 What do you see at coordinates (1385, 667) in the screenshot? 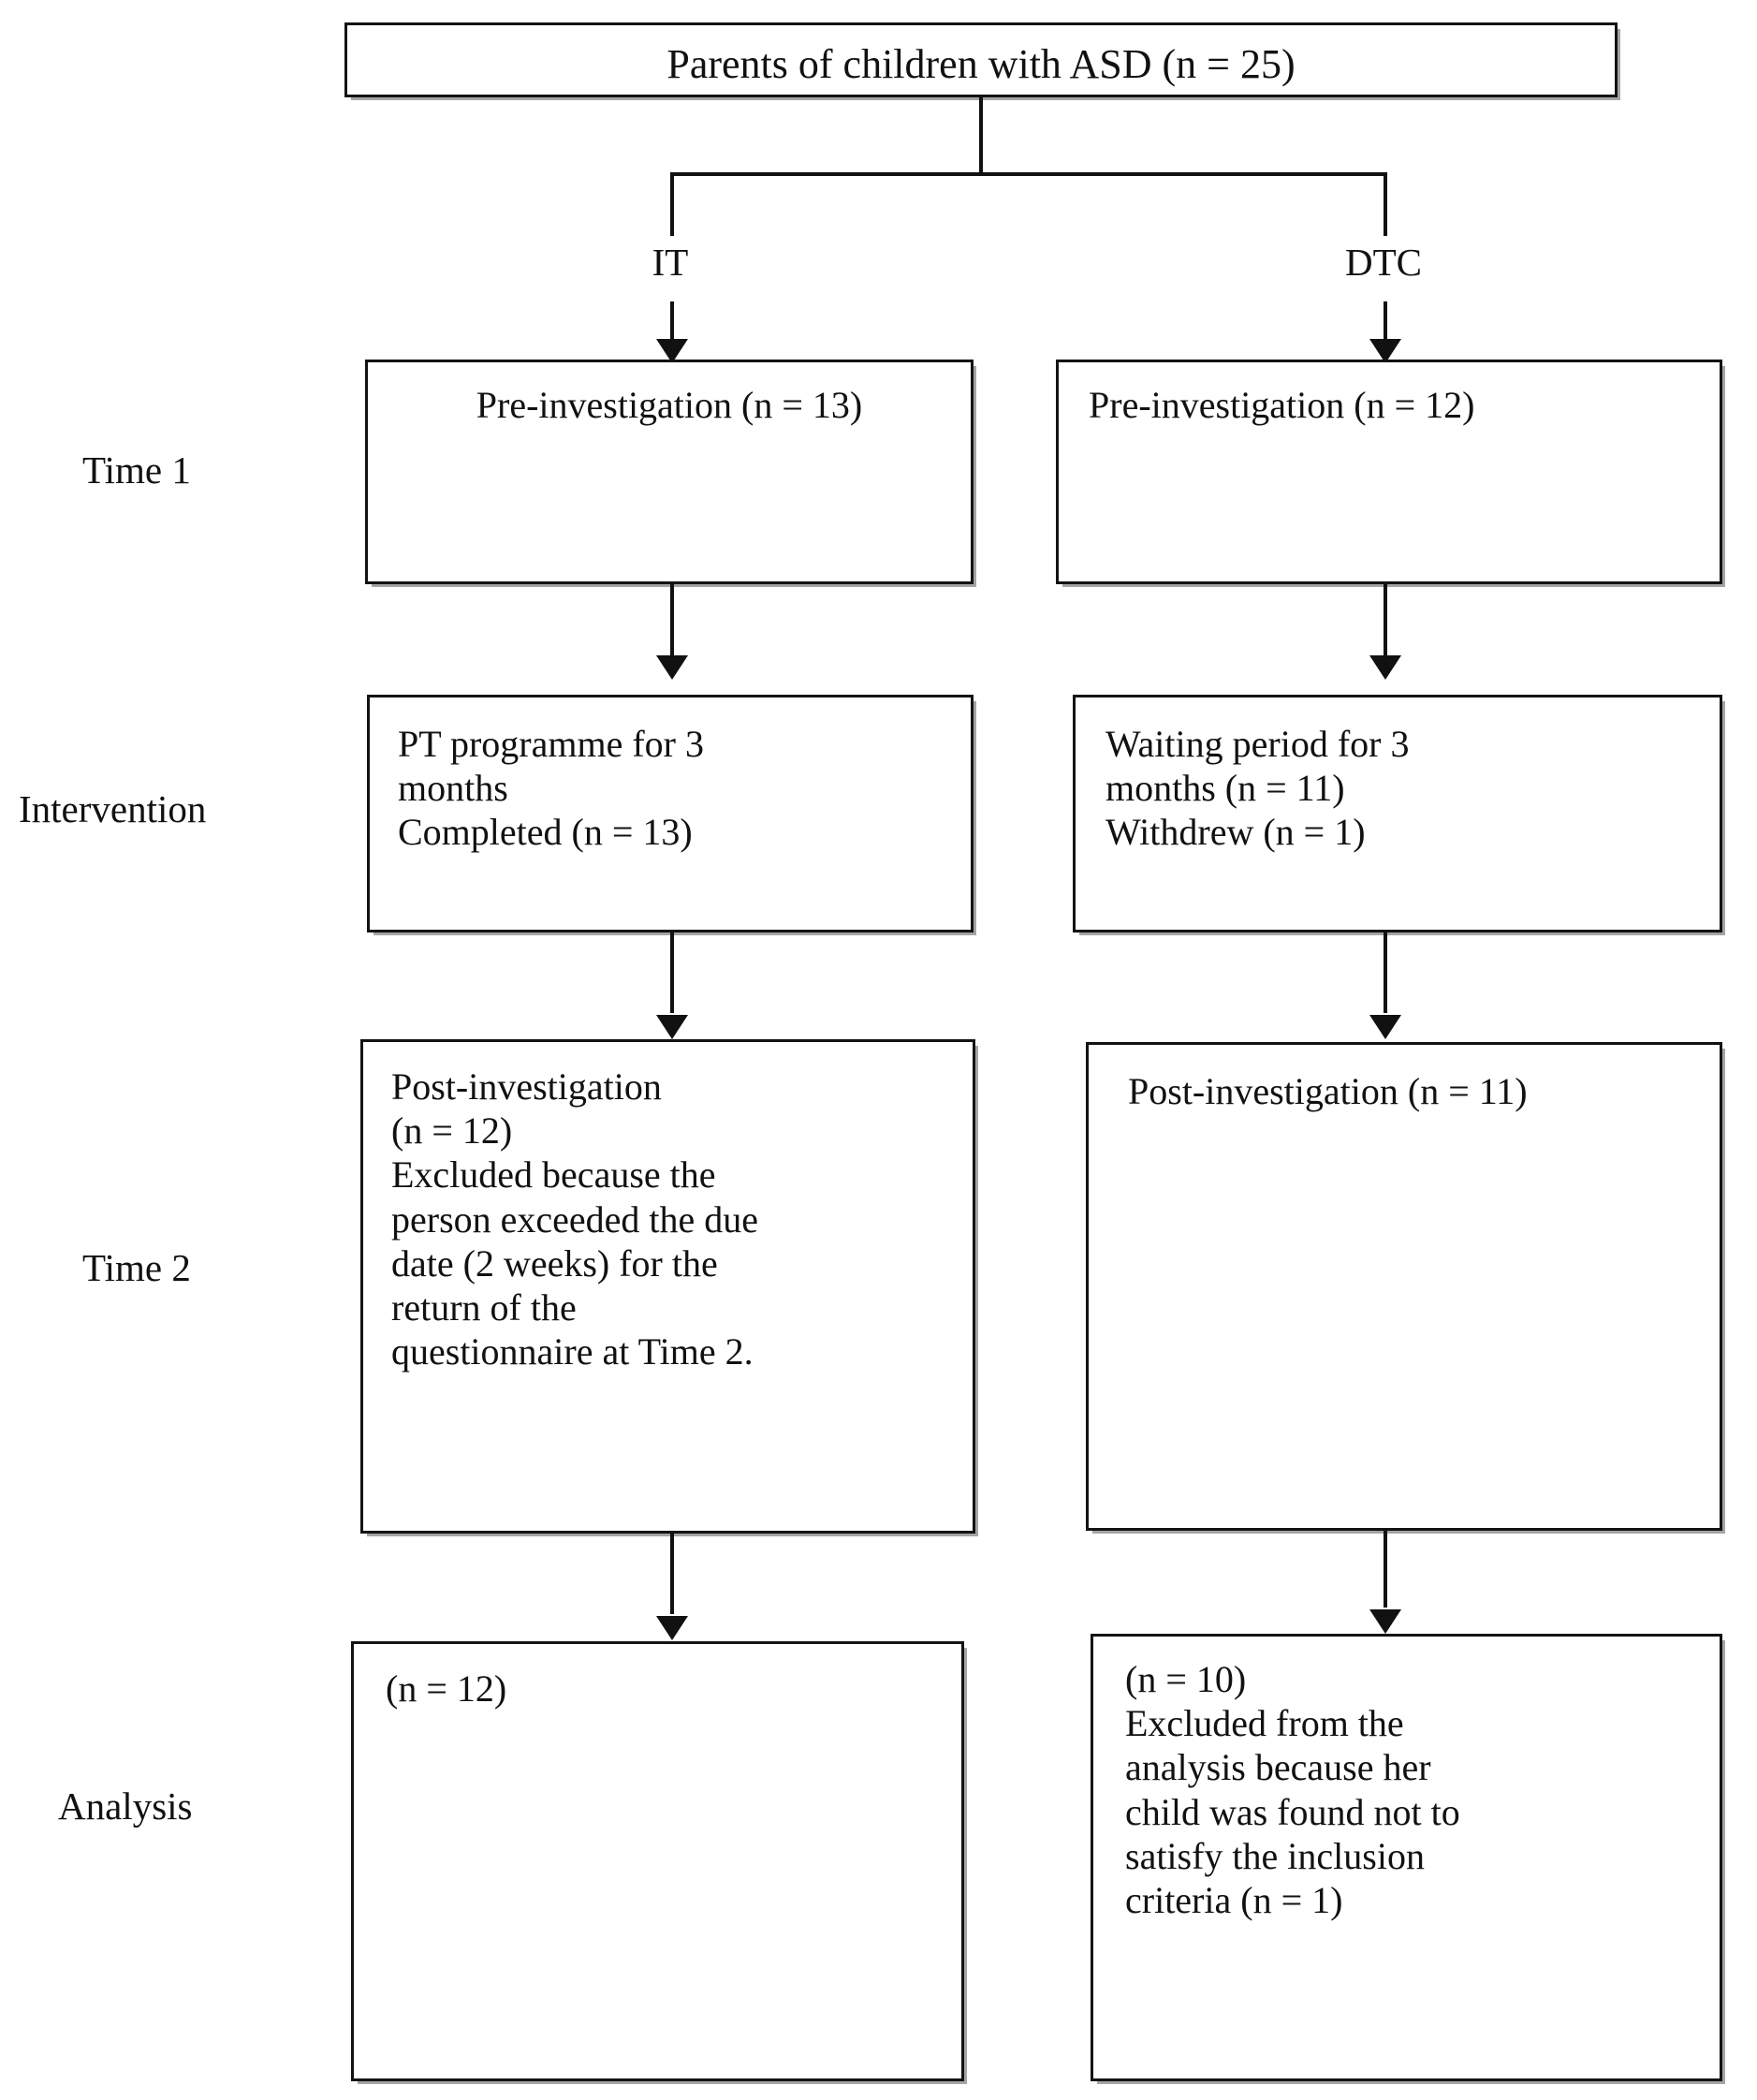
I see `arrowhead-dtc-time1-to-intervention` at bounding box center [1385, 667].